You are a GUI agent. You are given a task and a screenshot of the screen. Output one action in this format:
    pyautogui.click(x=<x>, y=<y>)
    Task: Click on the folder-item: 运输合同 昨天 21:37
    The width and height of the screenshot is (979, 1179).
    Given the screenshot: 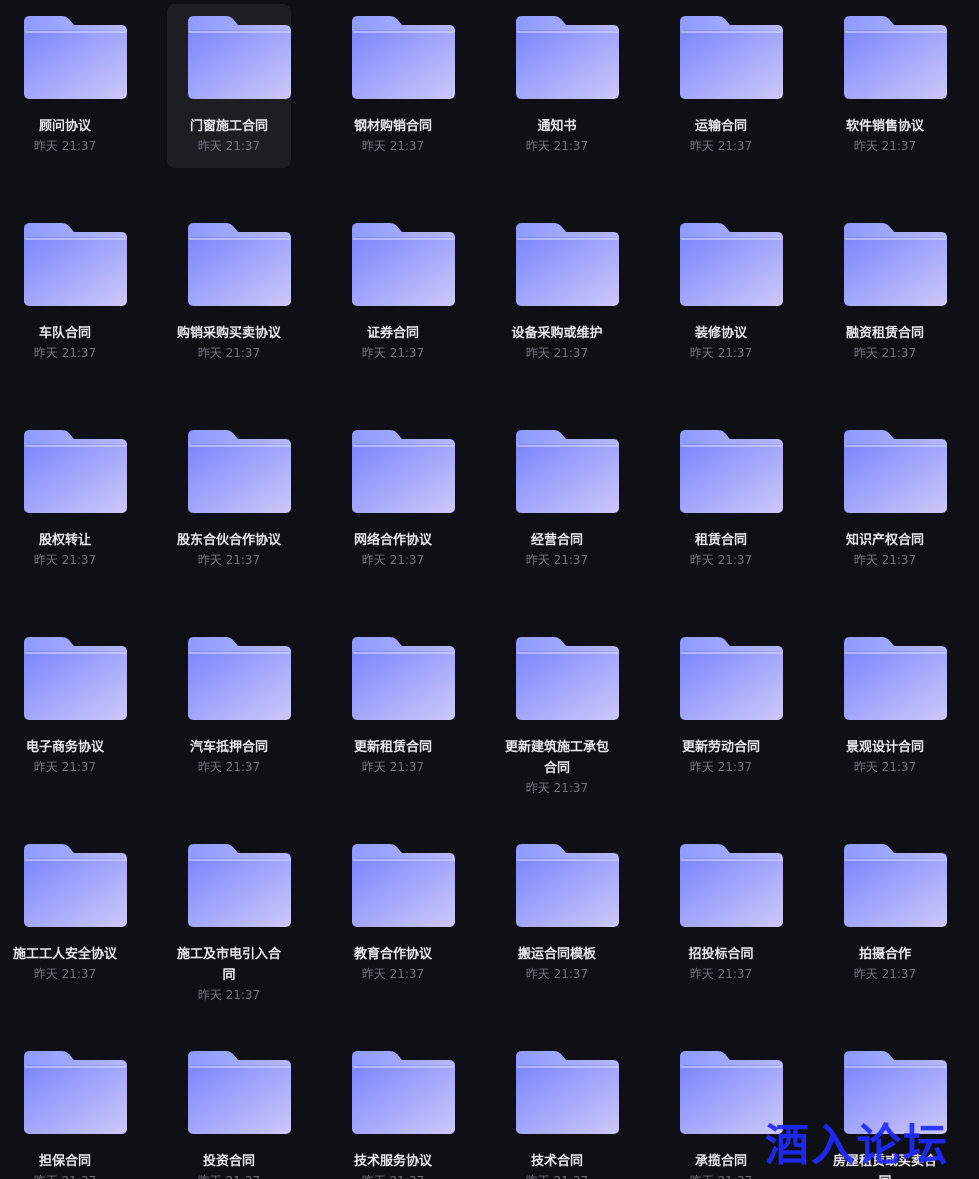 What is the action you would take?
    pyautogui.click(x=721, y=86)
    